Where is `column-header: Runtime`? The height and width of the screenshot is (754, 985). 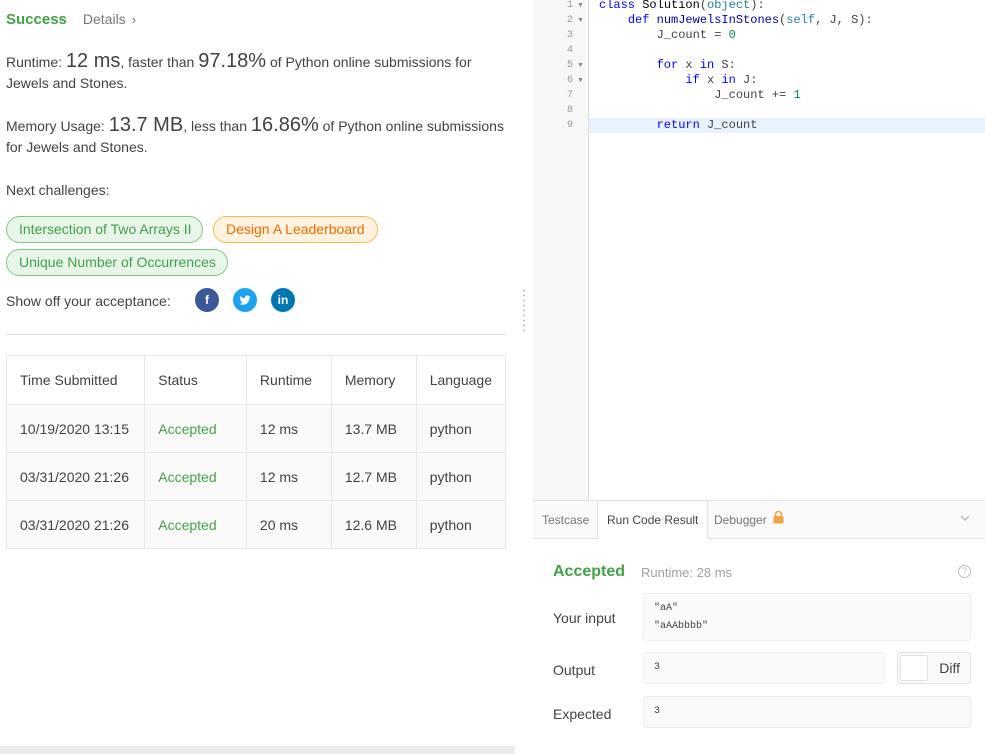
column-header: Runtime is located at coordinates (288, 380).